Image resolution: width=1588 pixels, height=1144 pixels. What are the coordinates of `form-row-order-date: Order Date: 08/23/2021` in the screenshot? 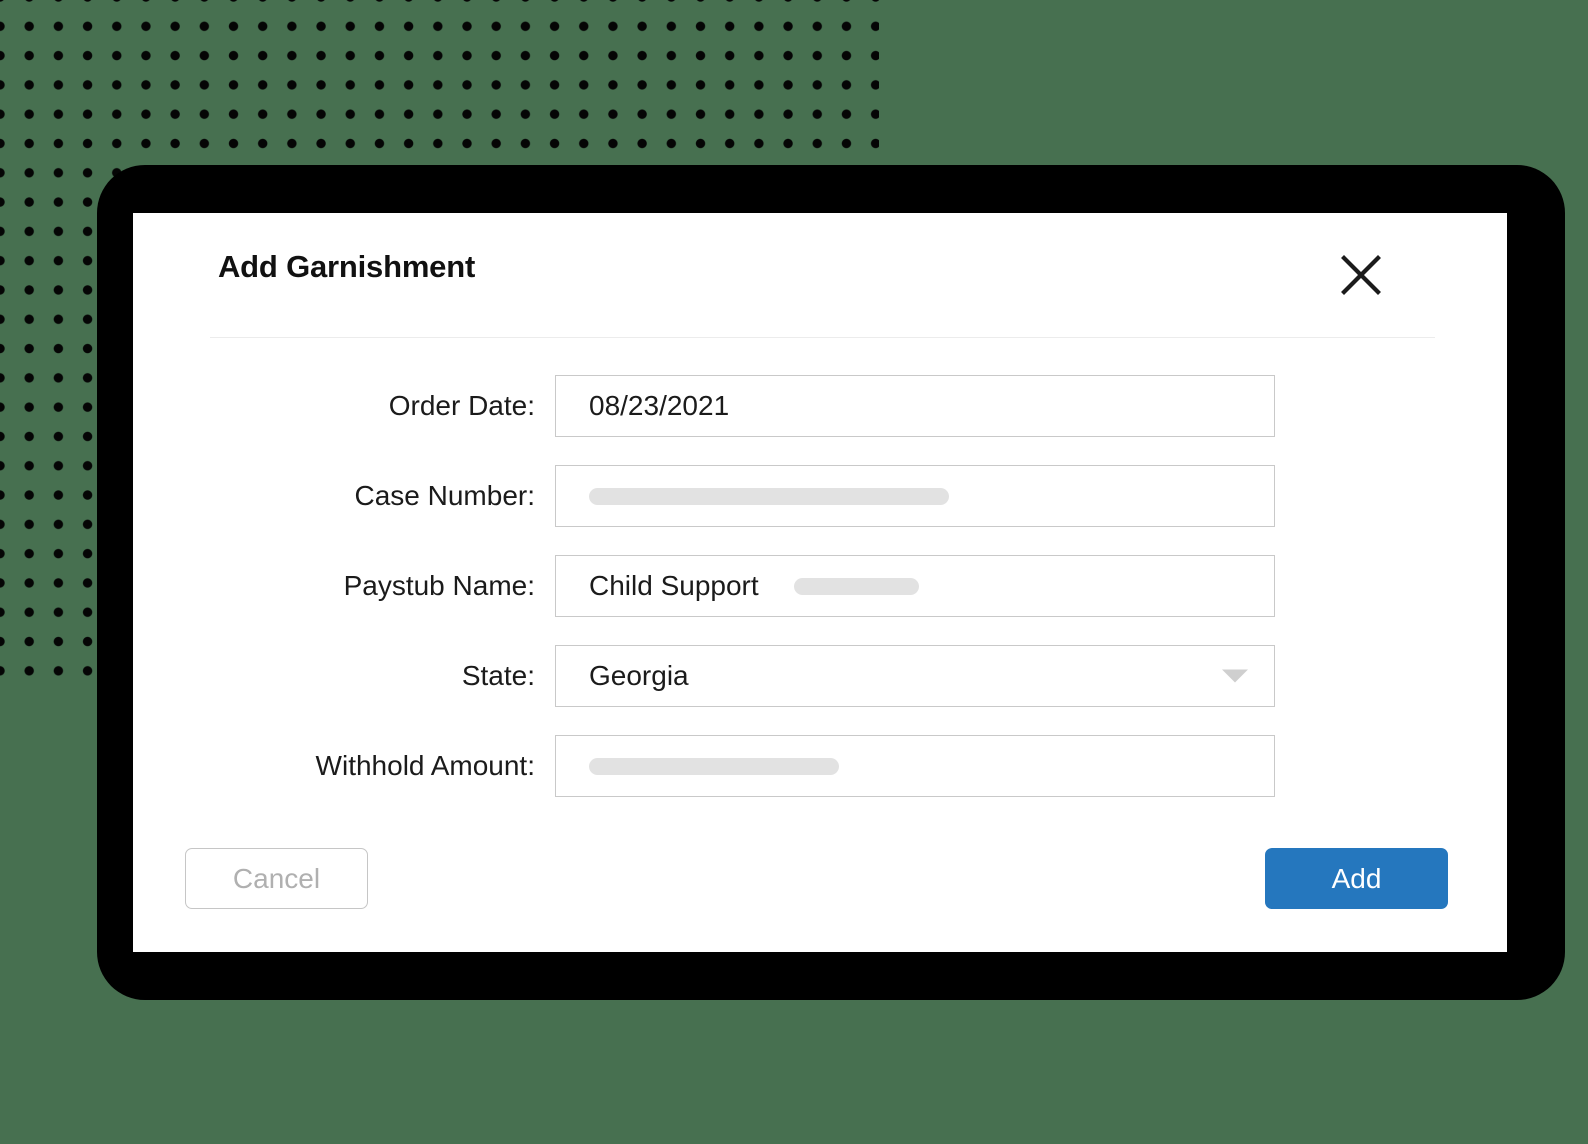 It's located at (820, 406).